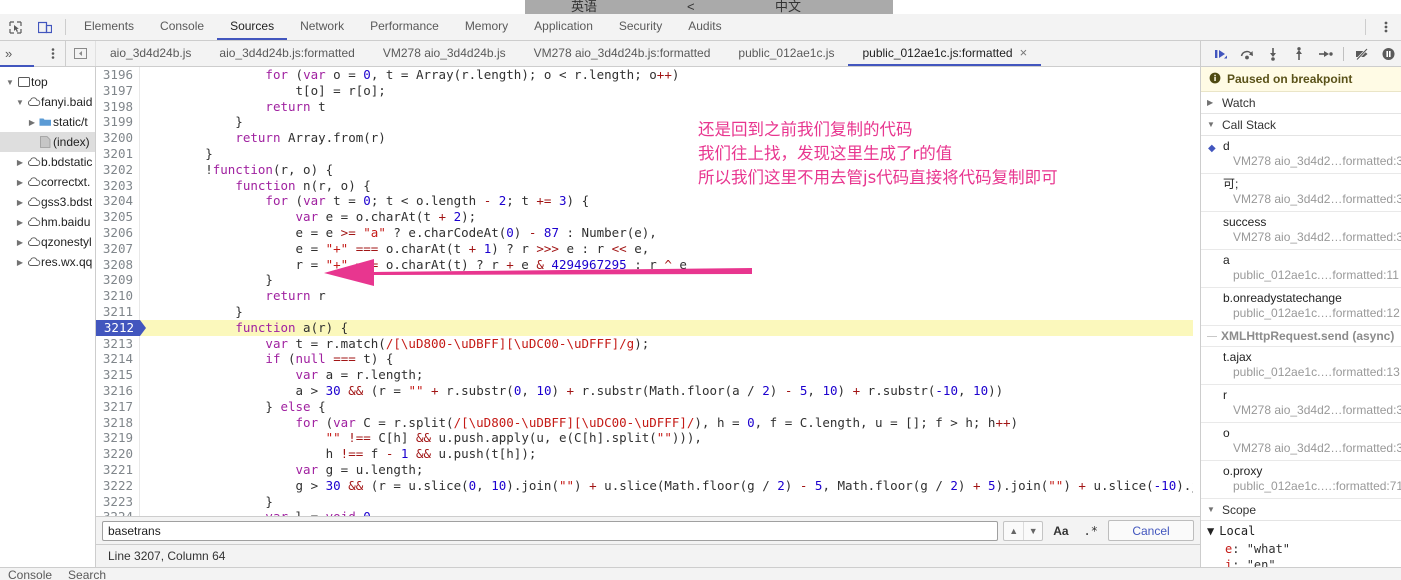 This screenshot has height=580, width=1401. Describe the element at coordinates (648, 138) in the screenshot. I see `code-line: 3200 return Array.from(r)` at that location.